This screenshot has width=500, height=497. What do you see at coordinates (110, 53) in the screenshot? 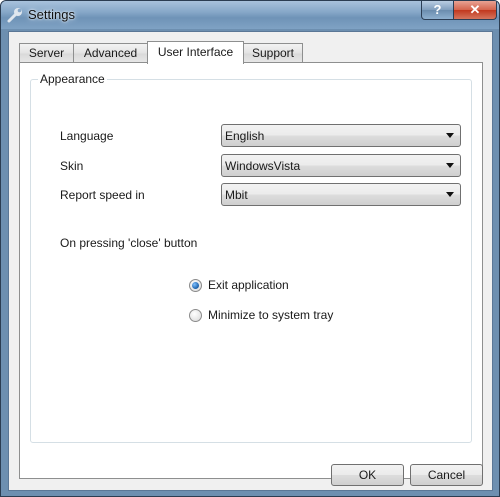
I see `tab-advanced: Advanced` at bounding box center [110, 53].